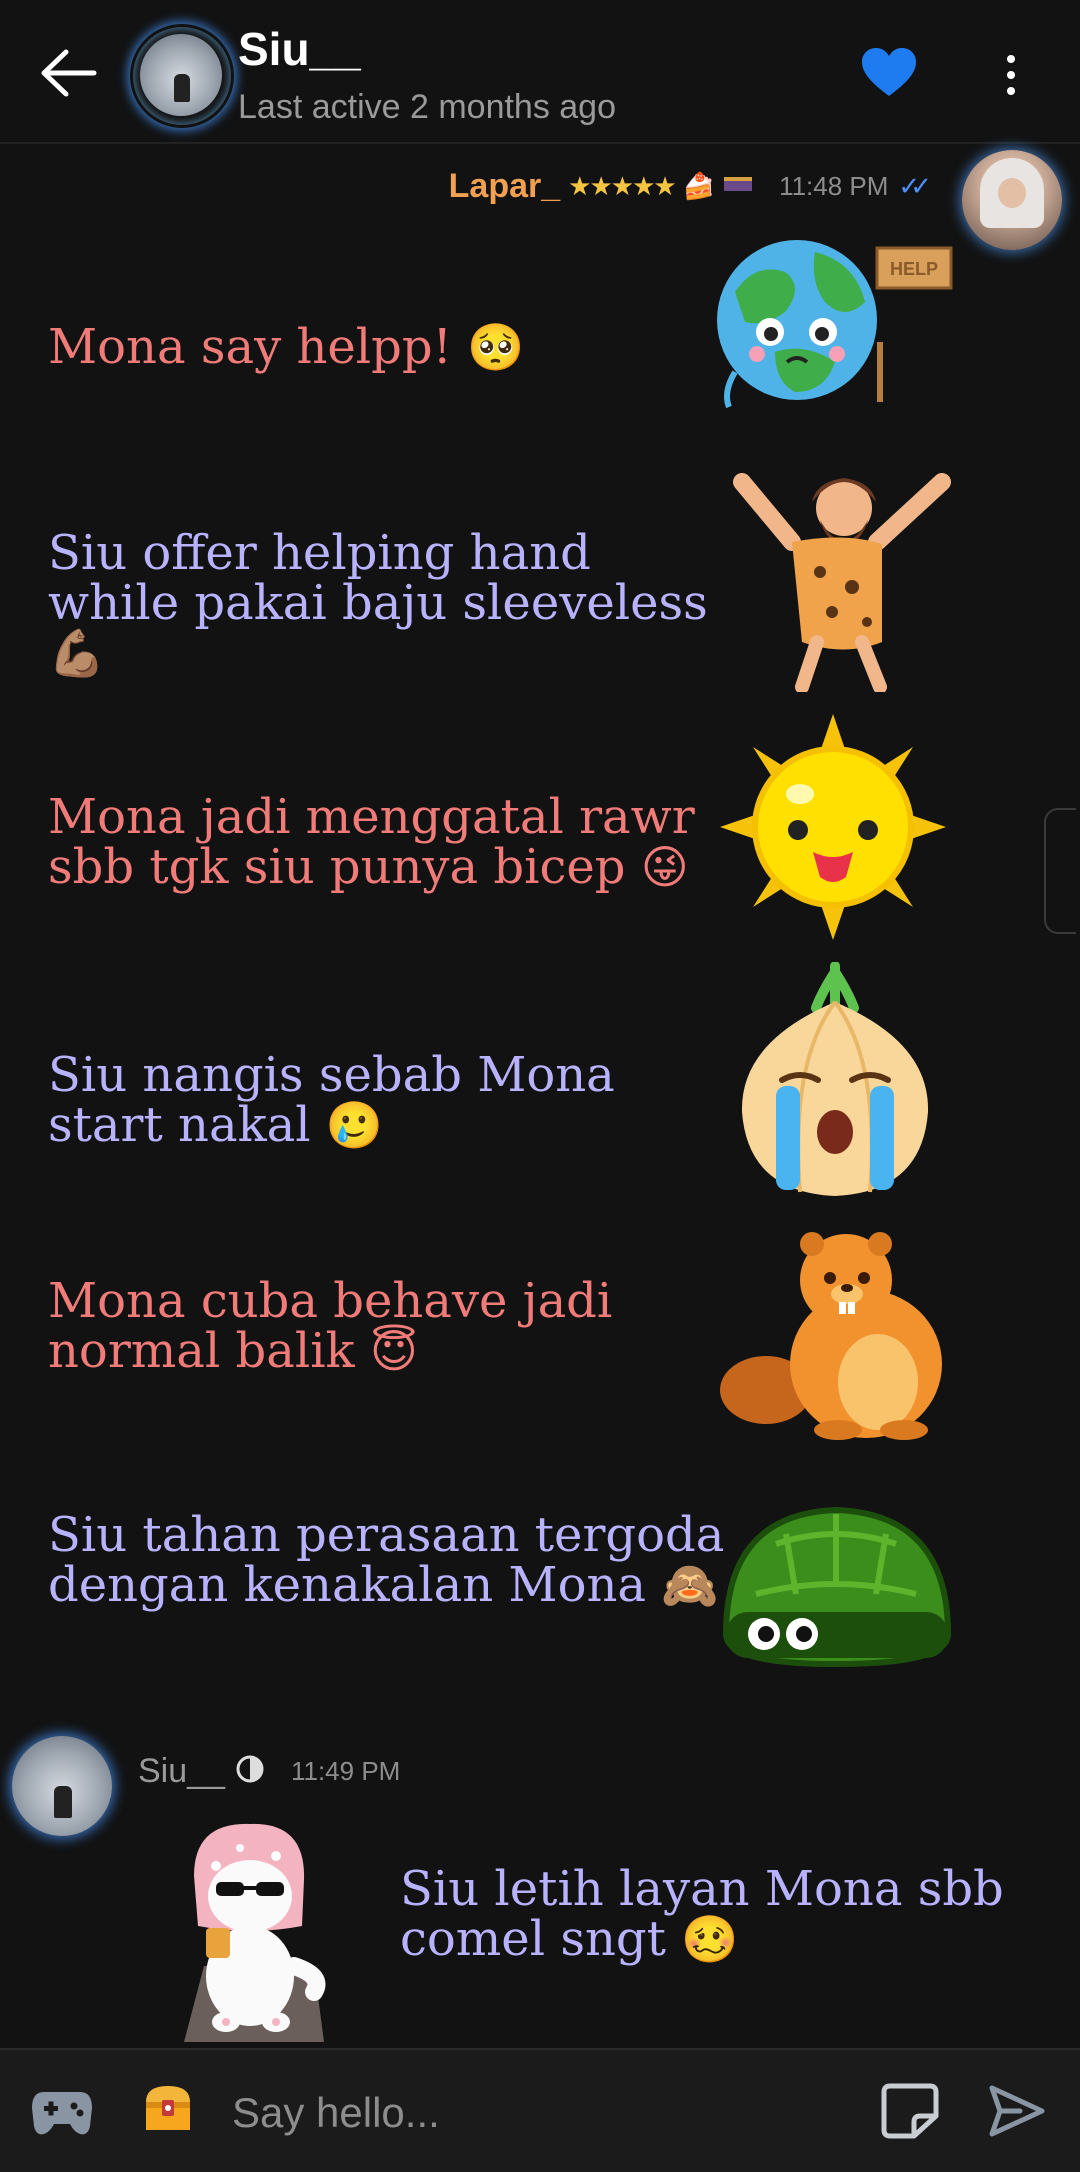 The width and height of the screenshot is (1080, 2172). Describe the element at coordinates (914, 185) in the screenshot. I see `read-ticks-icon: ✓✓` at that location.